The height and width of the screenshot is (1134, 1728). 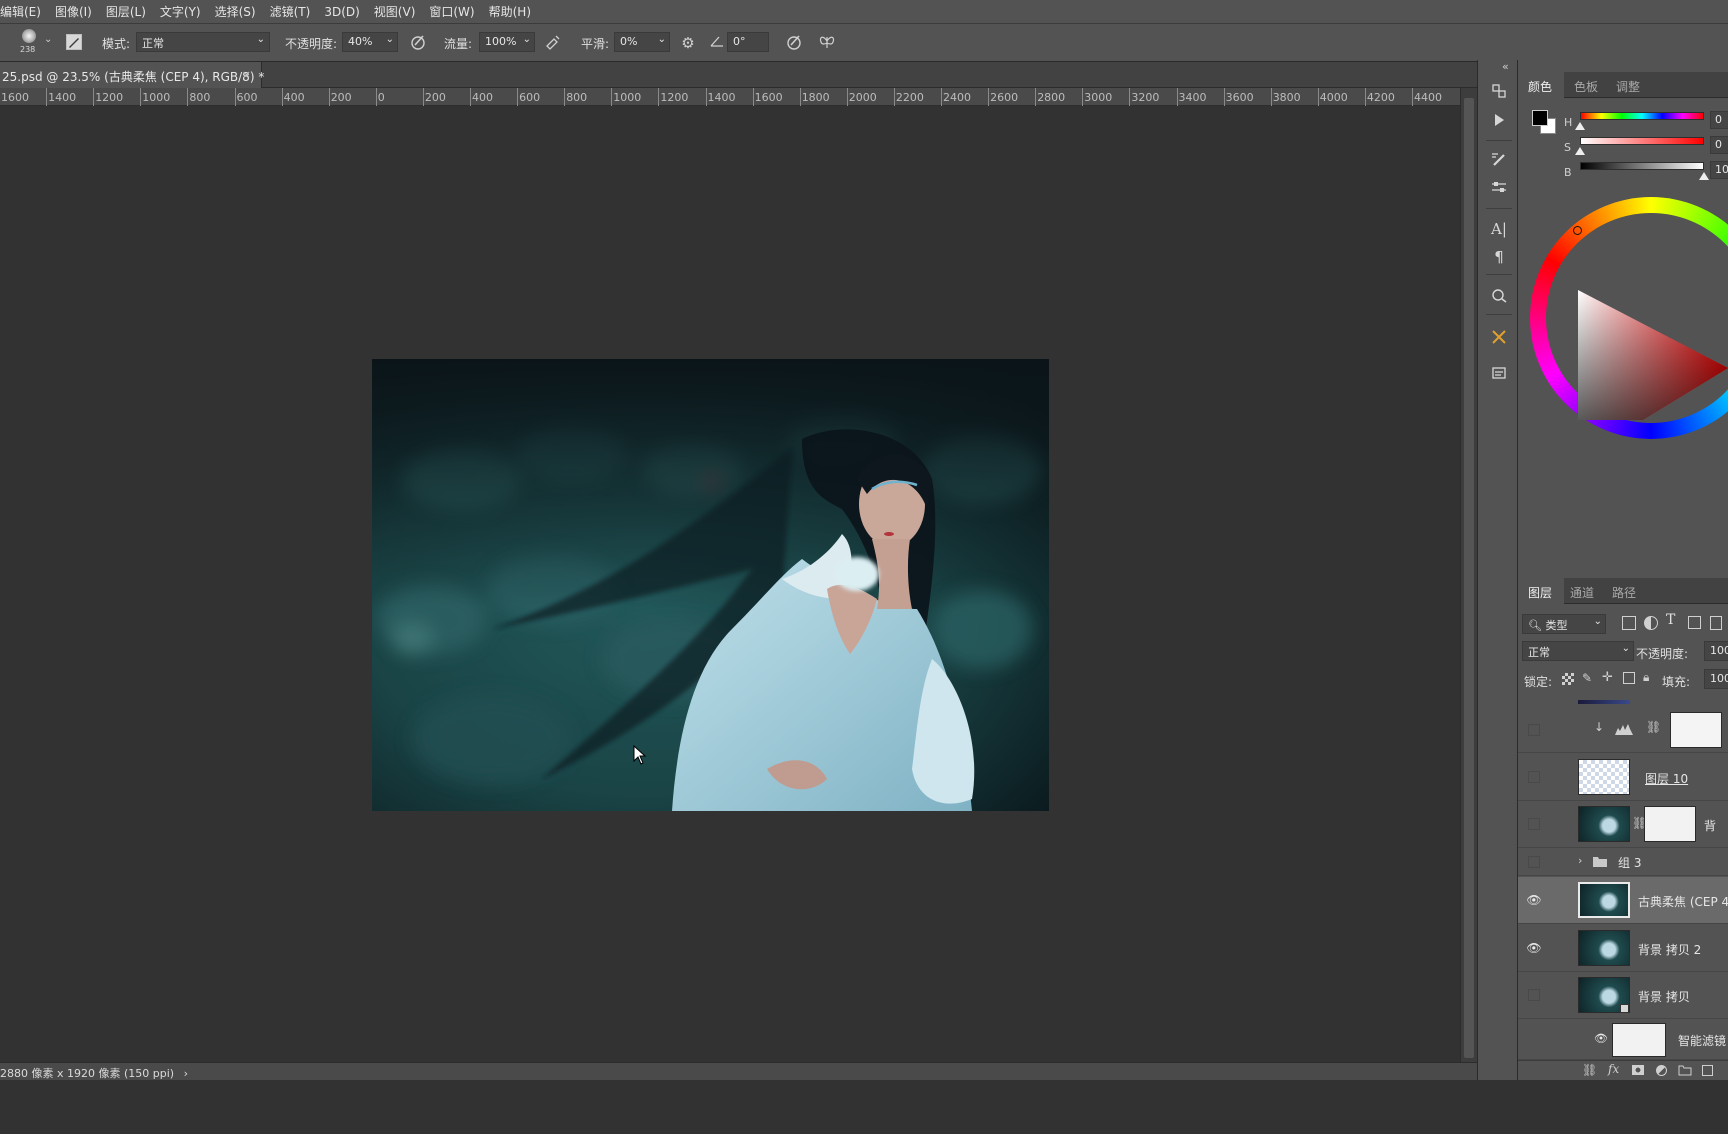 What do you see at coordinates (370, 42) in the screenshot?
I see `opacity-input: 40% ⌄` at bounding box center [370, 42].